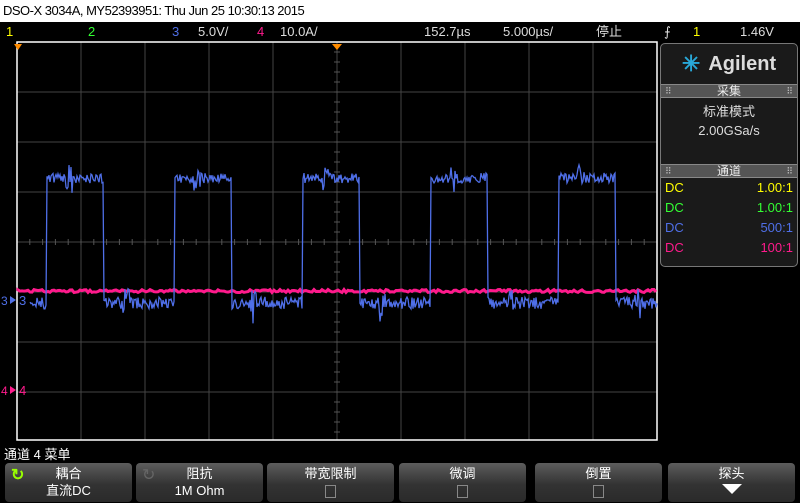 This screenshot has height=503, width=800. I want to click on softkey-label: 探头, so click(731, 473).